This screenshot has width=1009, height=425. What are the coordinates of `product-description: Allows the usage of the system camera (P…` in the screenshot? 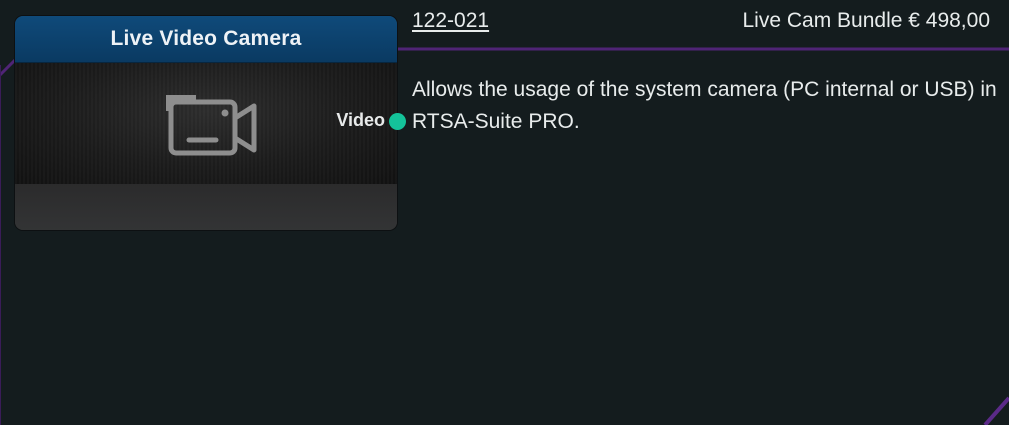 It's located at (704, 105).